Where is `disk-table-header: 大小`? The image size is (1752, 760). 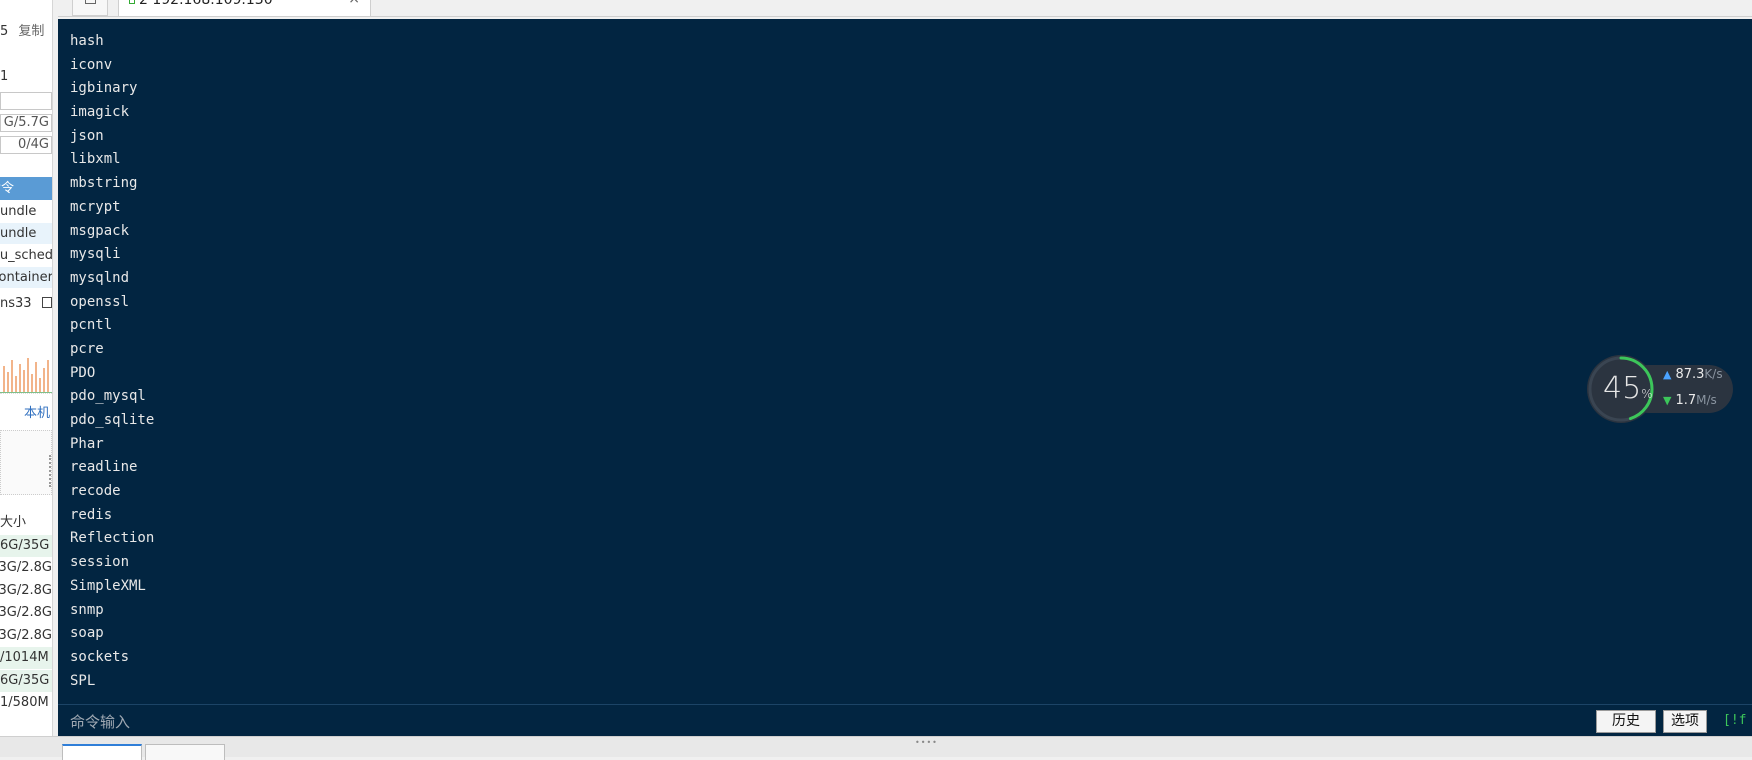 disk-table-header: 大小 is located at coordinates (26, 523).